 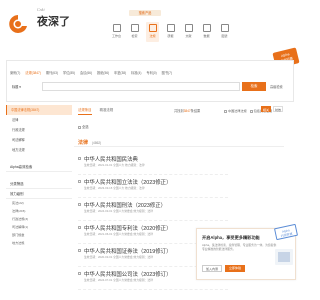 I want to click on join-beta-button: 加入内测, so click(x=212, y=268).